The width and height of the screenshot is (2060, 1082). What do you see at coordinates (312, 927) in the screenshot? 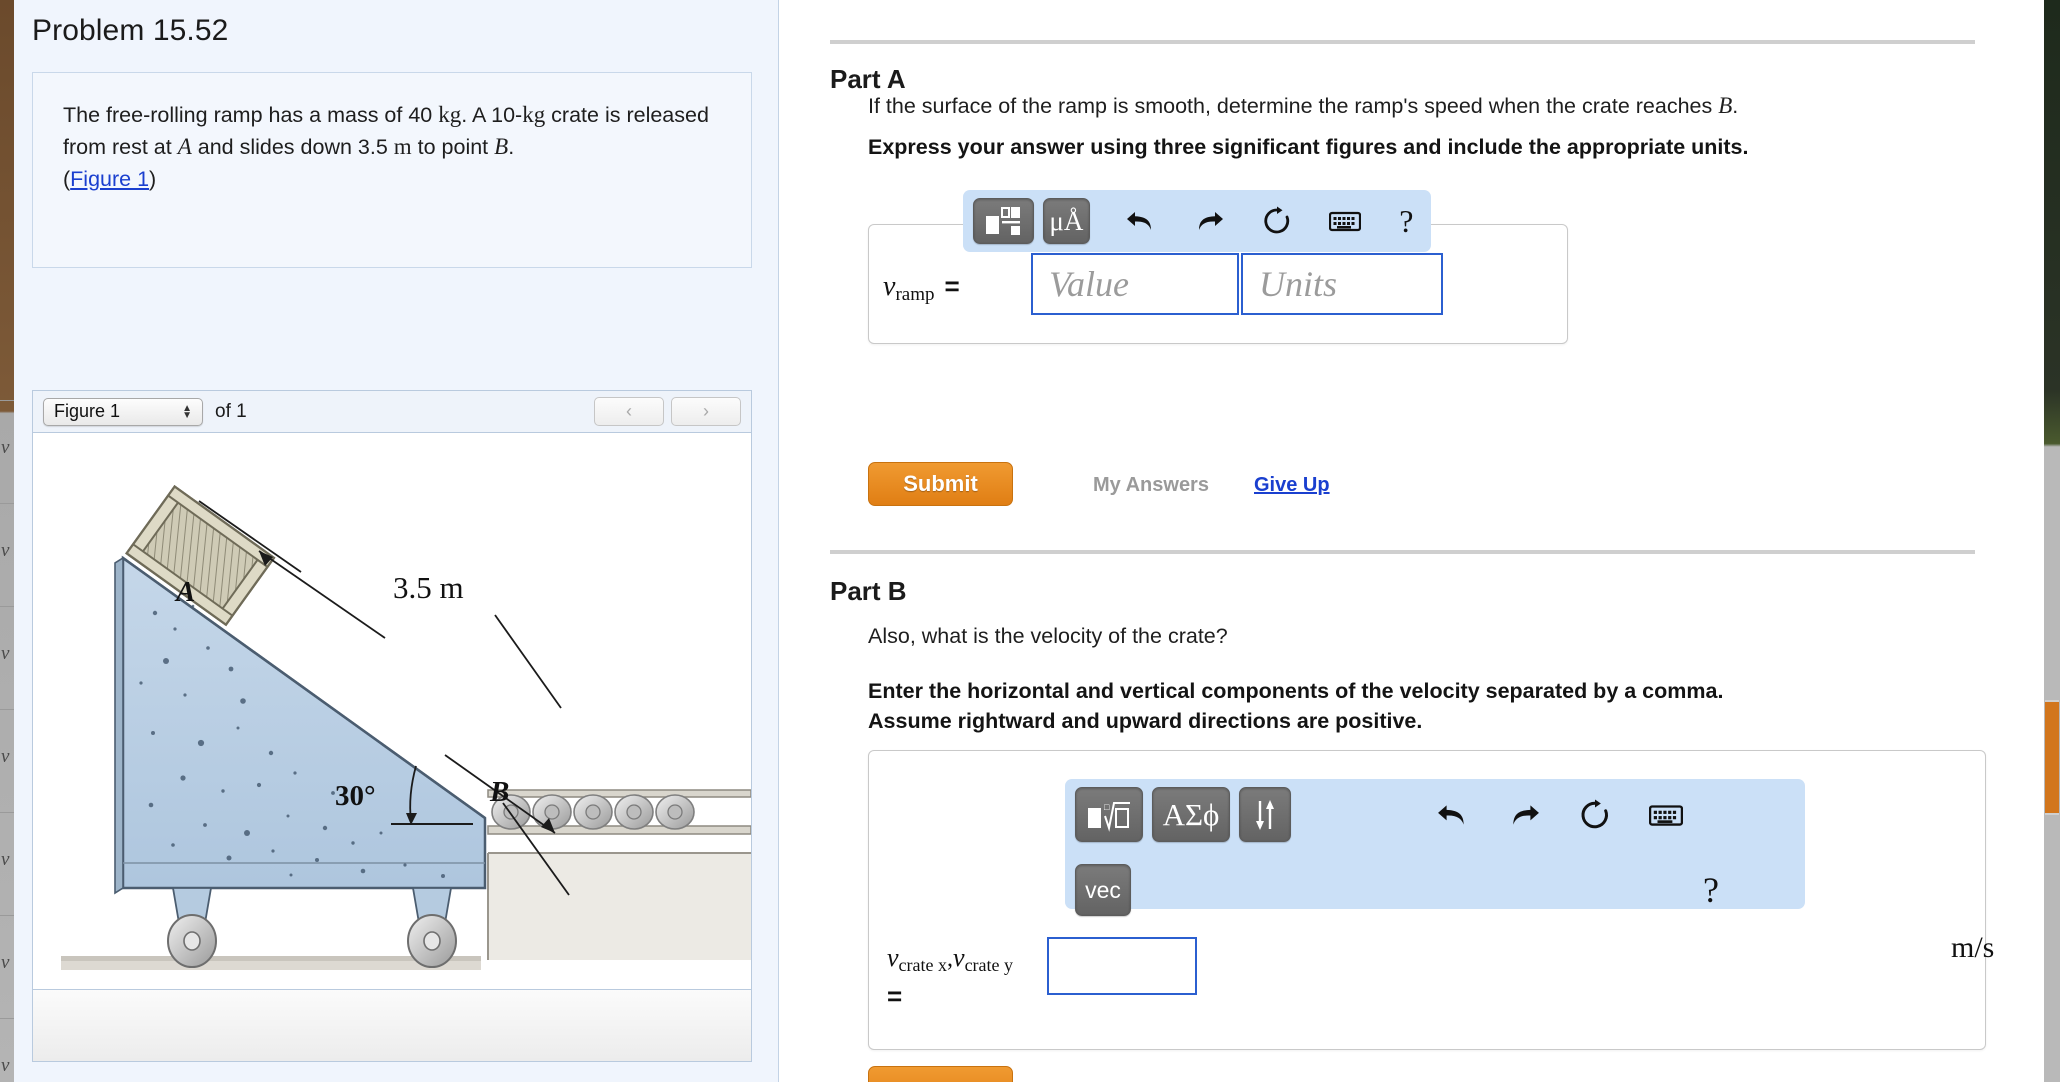
I see `ramp-wheels` at bounding box center [312, 927].